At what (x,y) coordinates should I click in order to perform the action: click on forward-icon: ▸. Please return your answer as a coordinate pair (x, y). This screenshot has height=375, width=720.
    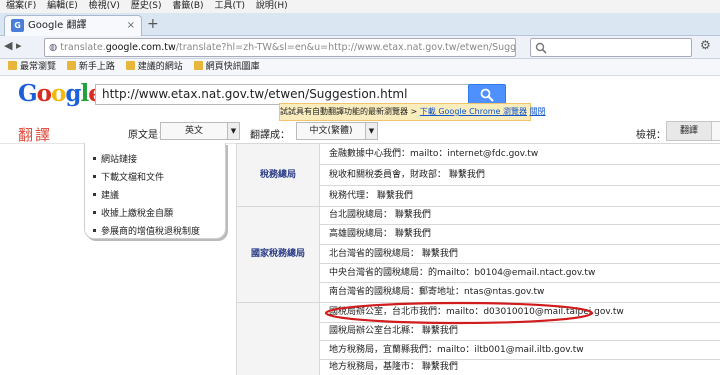
    Looking at the image, I should click on (19, 45).